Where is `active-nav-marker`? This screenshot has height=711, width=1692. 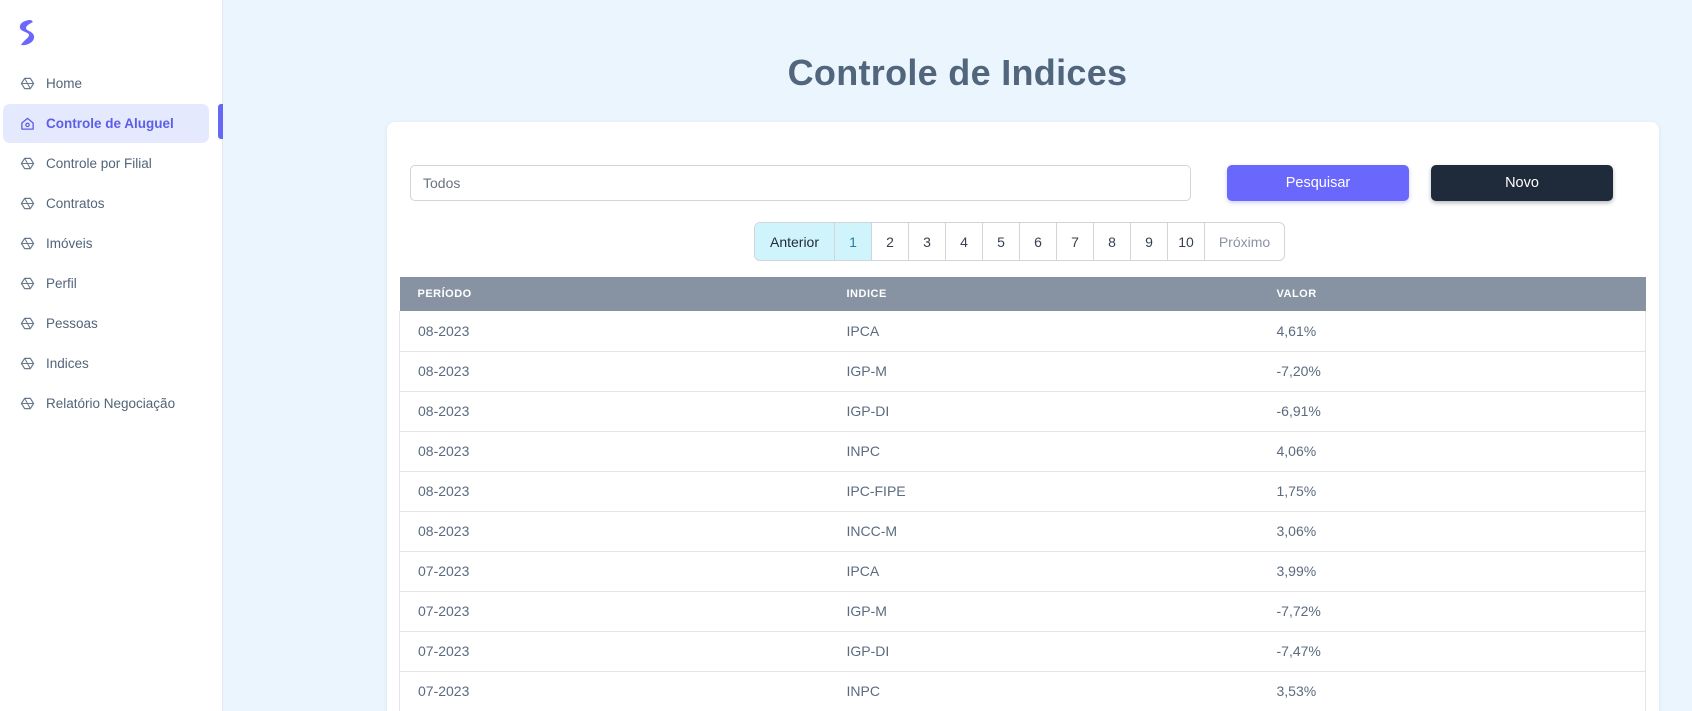 active-nav-marker is located at coordinates (220, 121).